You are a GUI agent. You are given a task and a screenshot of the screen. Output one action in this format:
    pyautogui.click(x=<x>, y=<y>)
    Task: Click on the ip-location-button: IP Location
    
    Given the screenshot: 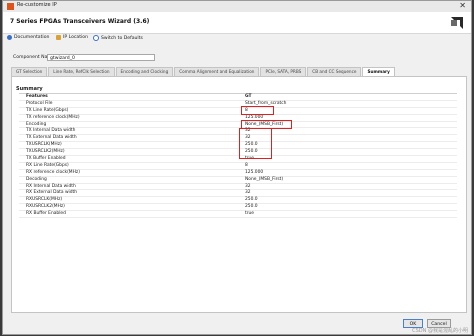 What is the action you would take?
    pyautogui.click(x=72, y=37)
    